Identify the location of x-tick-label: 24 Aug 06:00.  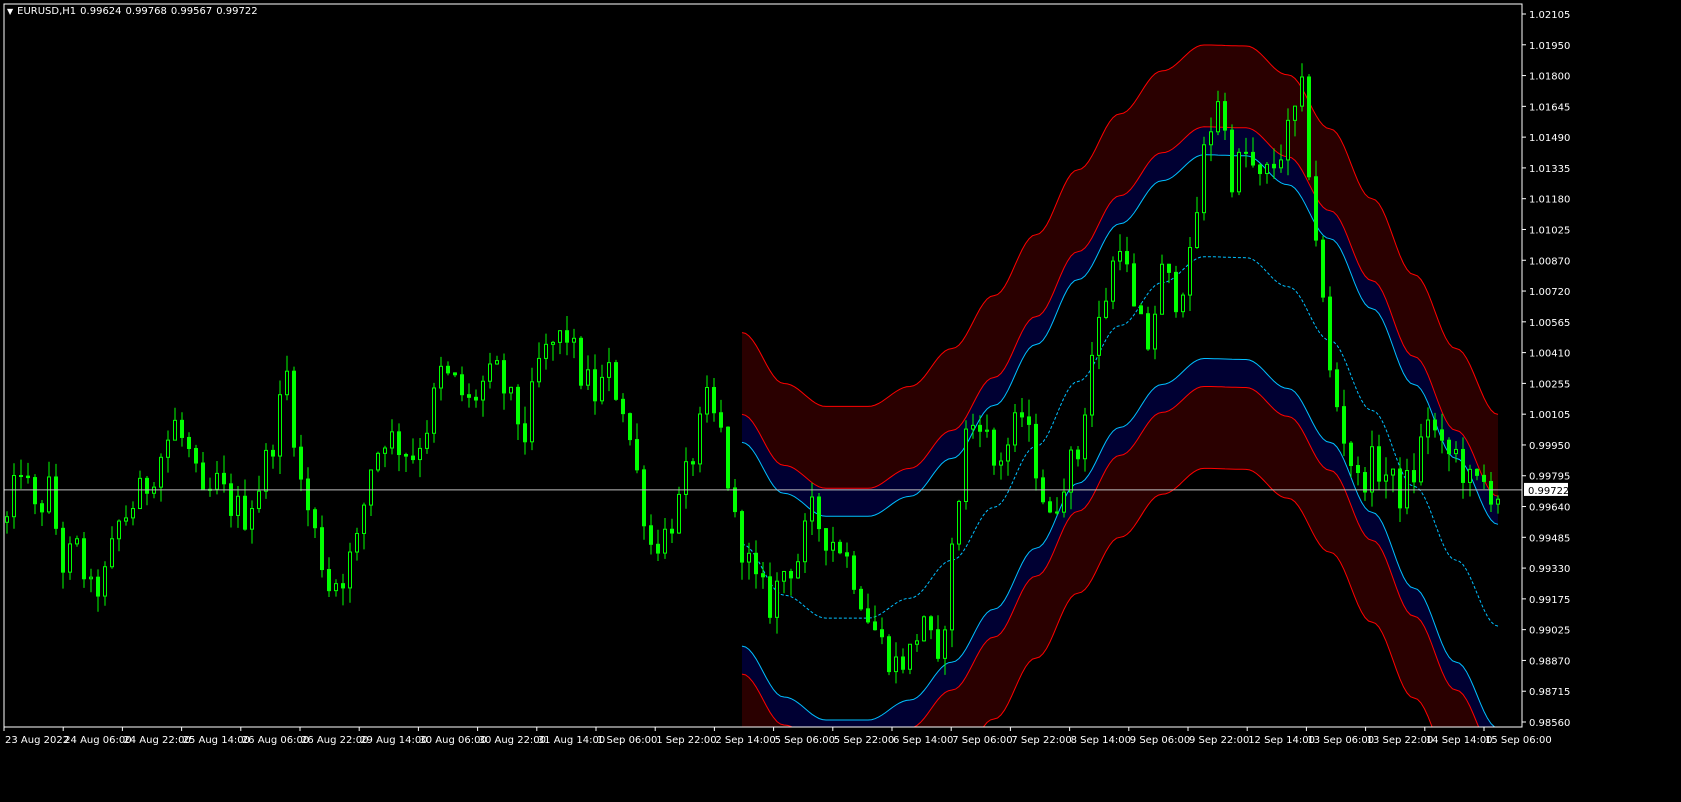
(97, 740).